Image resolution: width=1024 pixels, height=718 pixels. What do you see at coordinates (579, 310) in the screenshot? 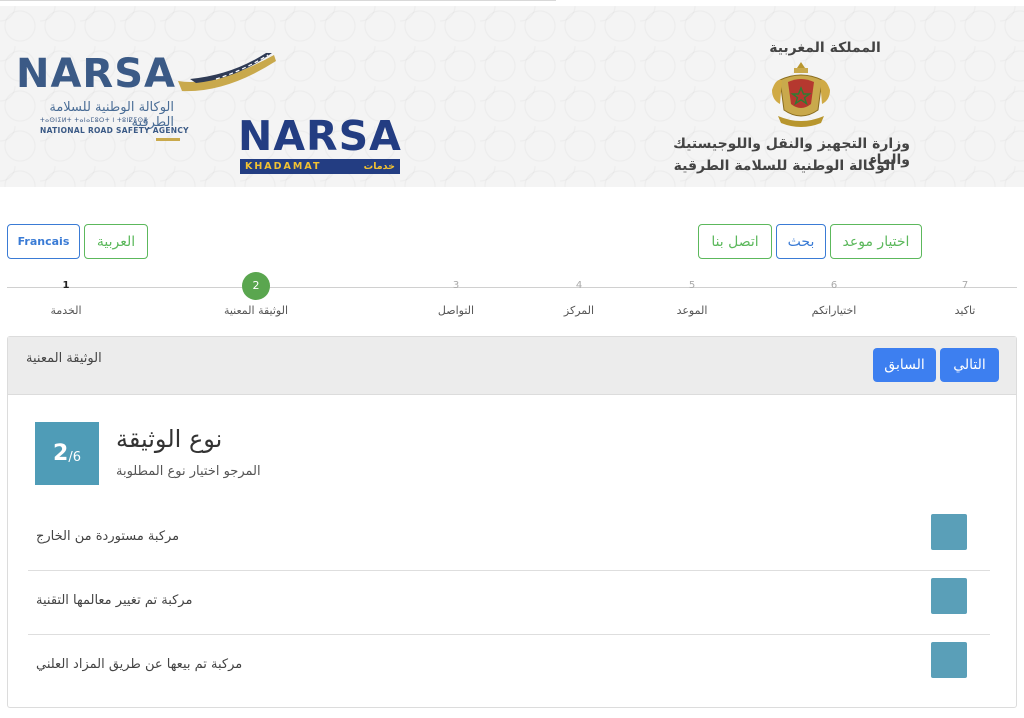
I see `step-label: المركز` at bounding box center [579, 310].